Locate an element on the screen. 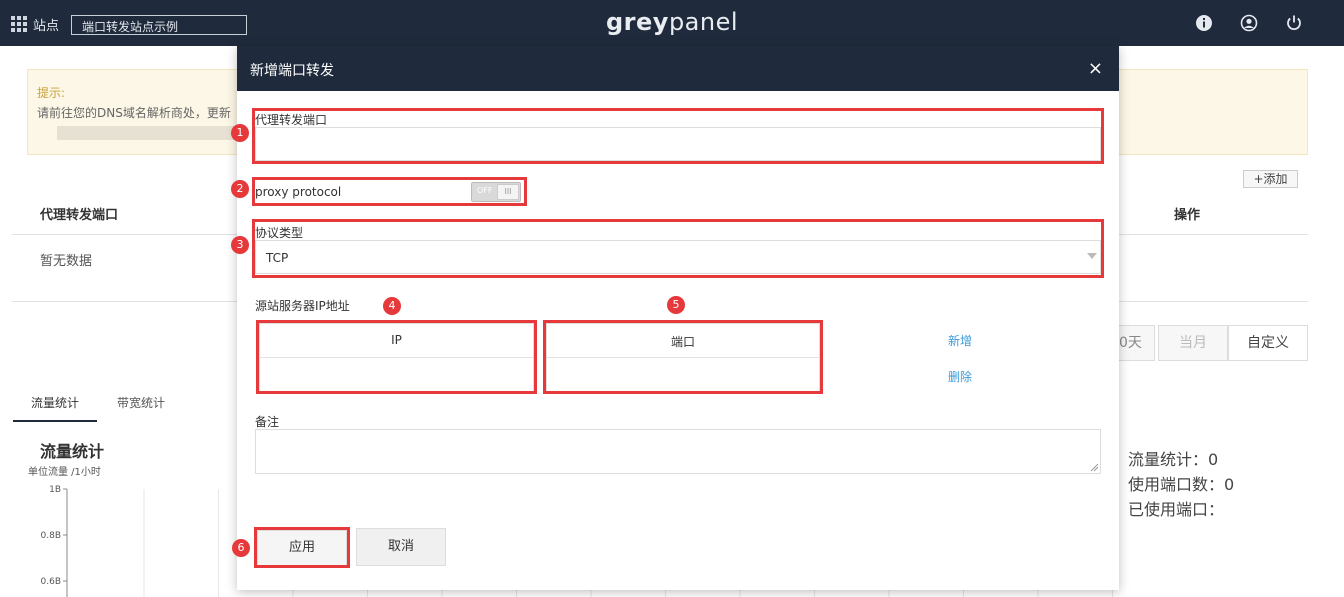 This screenshot has height=597, width=1344. greypanel-logo: greypanel is located at coordinates (672, 22).